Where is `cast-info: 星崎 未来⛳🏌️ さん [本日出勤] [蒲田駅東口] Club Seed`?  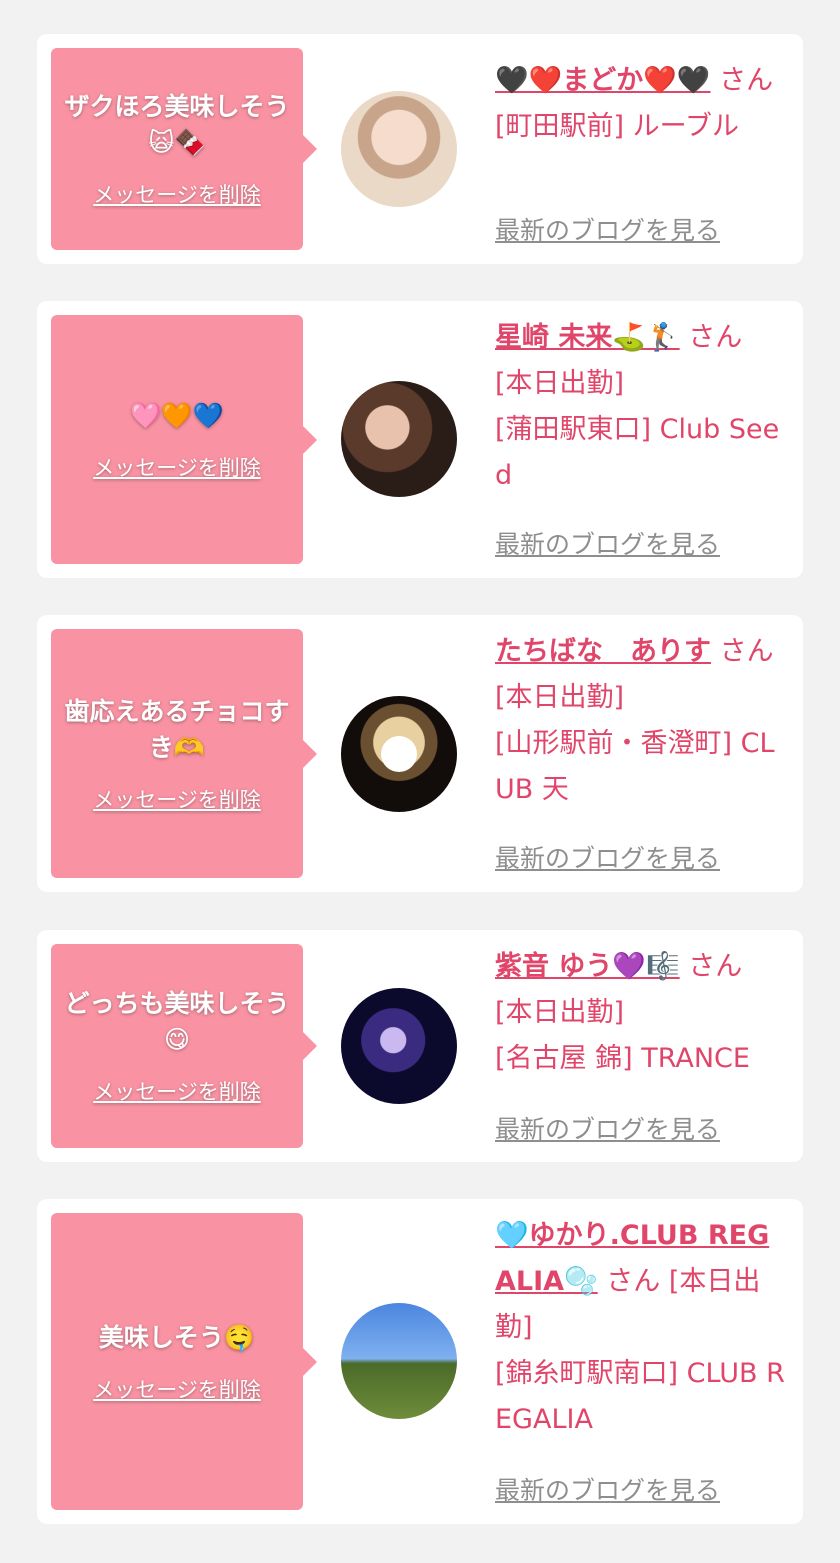 cast-info: 星崎 未来⛳🏌️ さん [本日出勤] [蒲田駅東口] Club Seed is located at coordinates (640, 407).